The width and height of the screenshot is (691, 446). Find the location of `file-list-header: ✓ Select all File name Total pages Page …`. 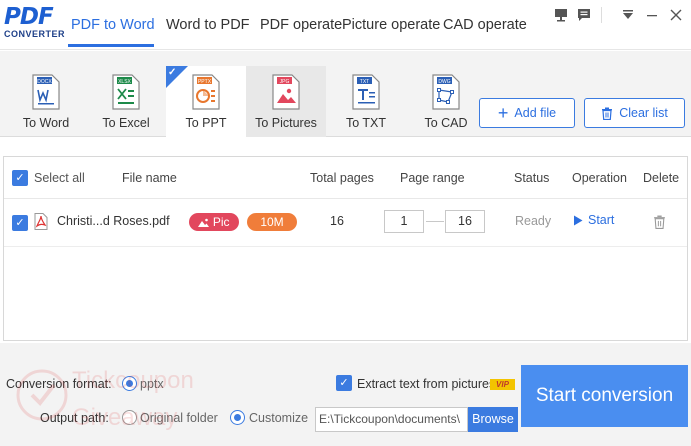

file-list-header: ✓ Select all File name Total pages Page … is located at coordinates (345, 178).